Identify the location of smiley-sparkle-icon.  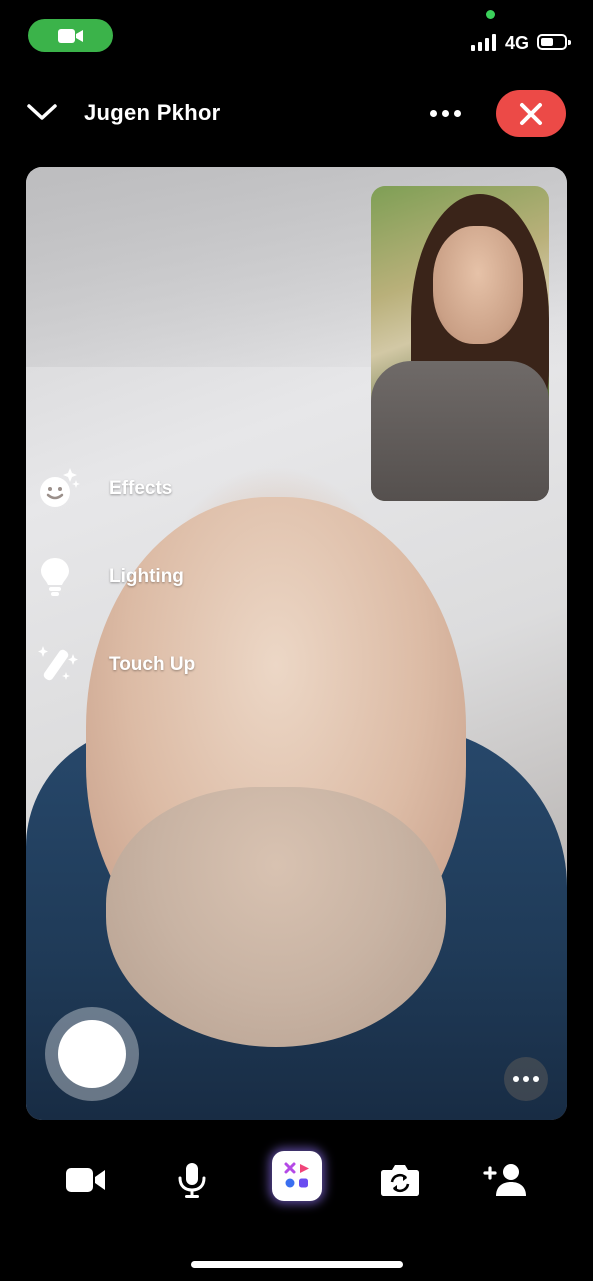
(59, 489).